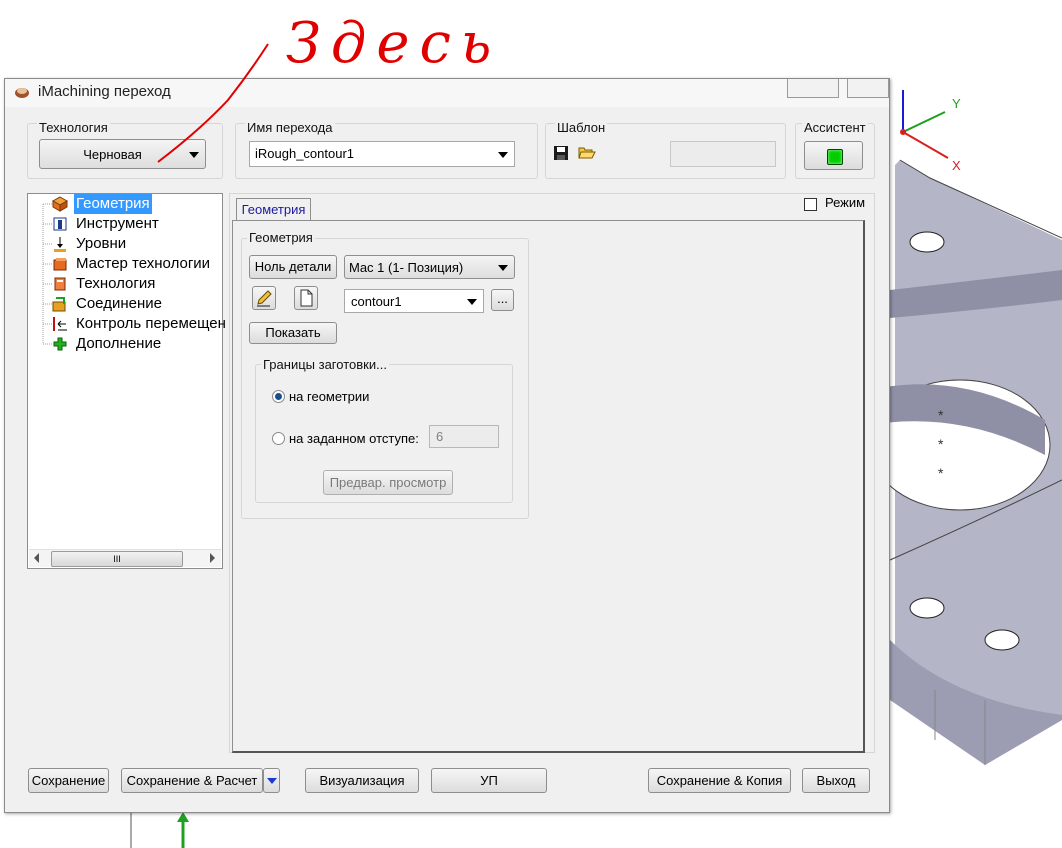 The height and width of the screenshot is (848, 1062). I want to click on annotation-arrow, so click(213, 103).